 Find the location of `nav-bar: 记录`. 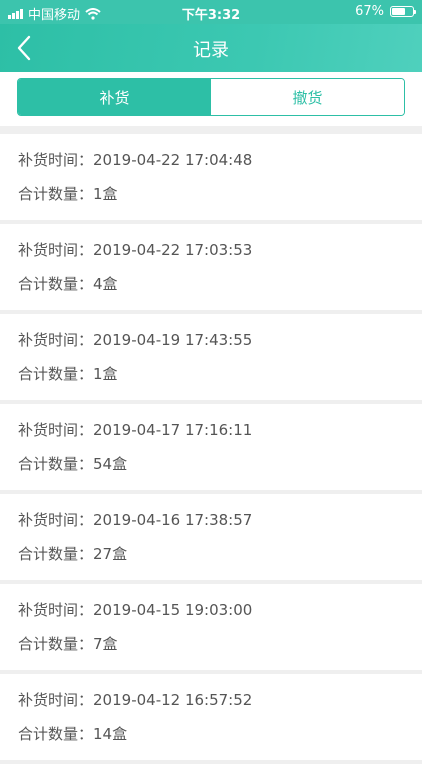

nav-bar: 记录 is located at coordinates (211, 48).